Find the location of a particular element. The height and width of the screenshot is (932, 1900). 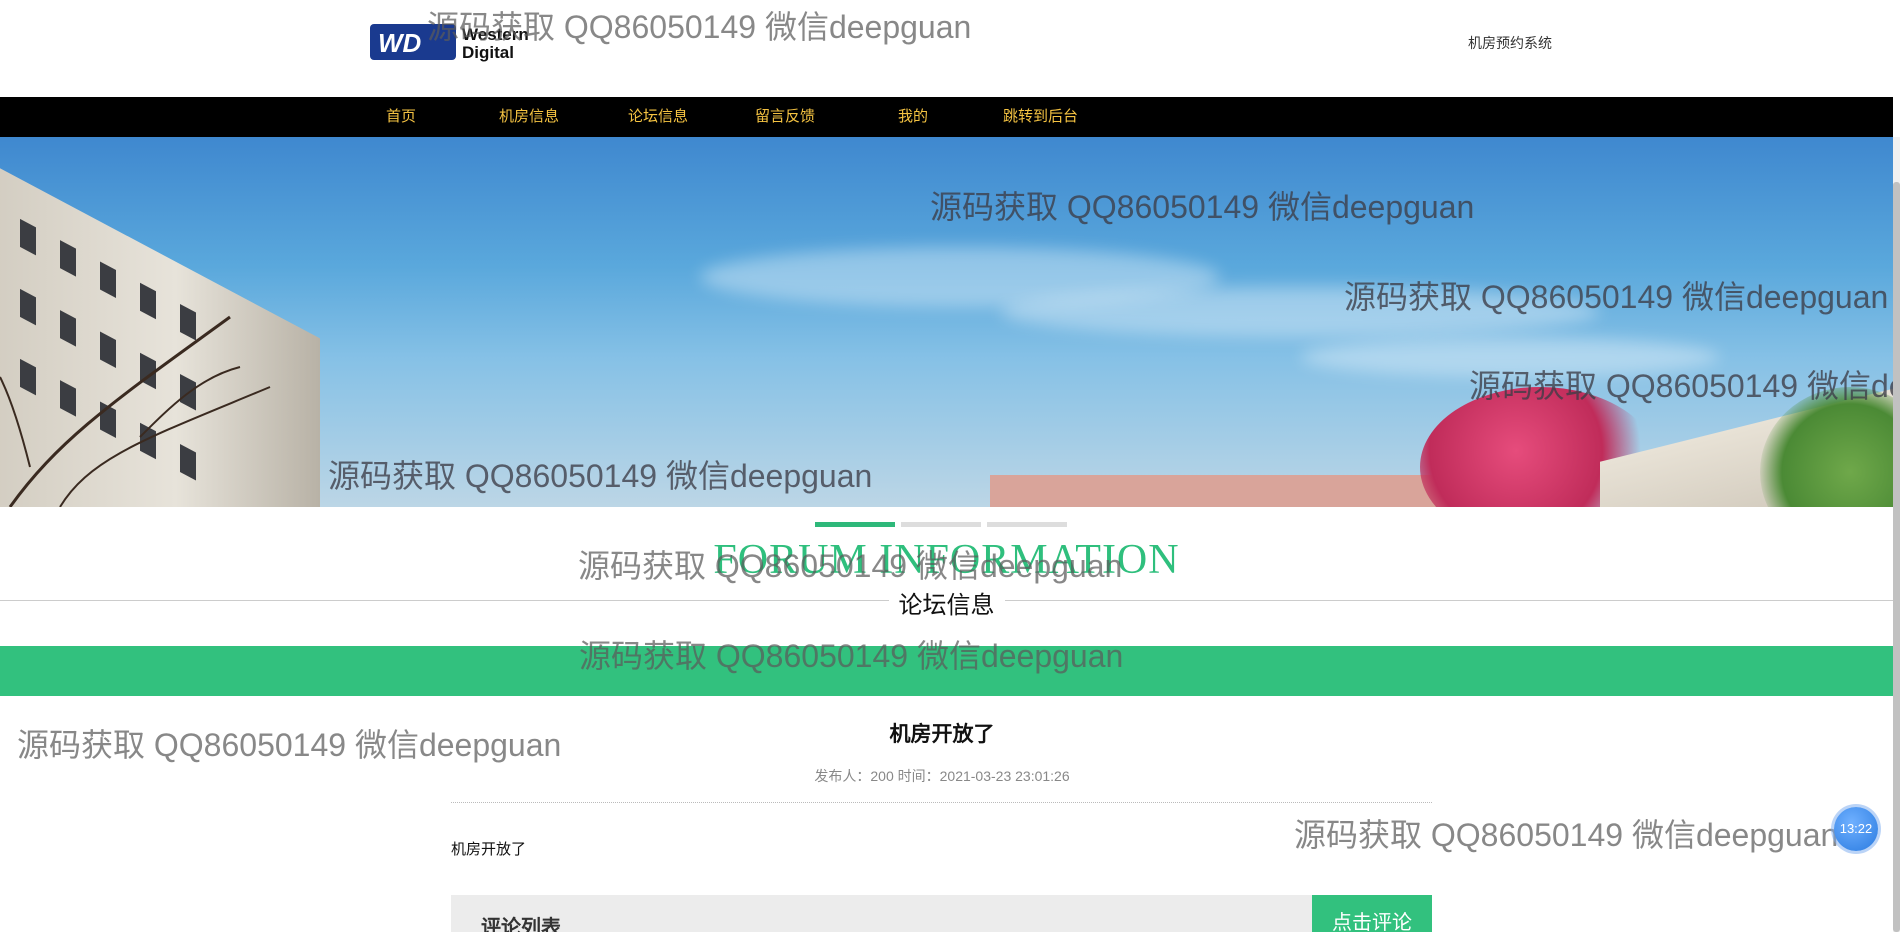

system-name: 机房预约系统 is located at coordinates (1510, 43).